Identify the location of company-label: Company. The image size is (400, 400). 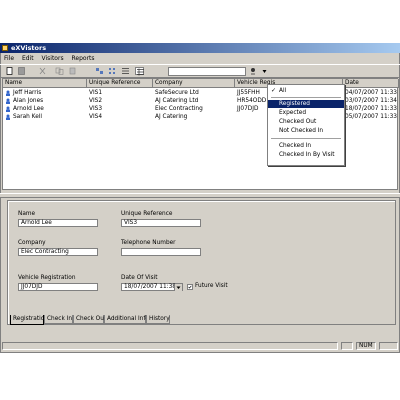
(32, 243).